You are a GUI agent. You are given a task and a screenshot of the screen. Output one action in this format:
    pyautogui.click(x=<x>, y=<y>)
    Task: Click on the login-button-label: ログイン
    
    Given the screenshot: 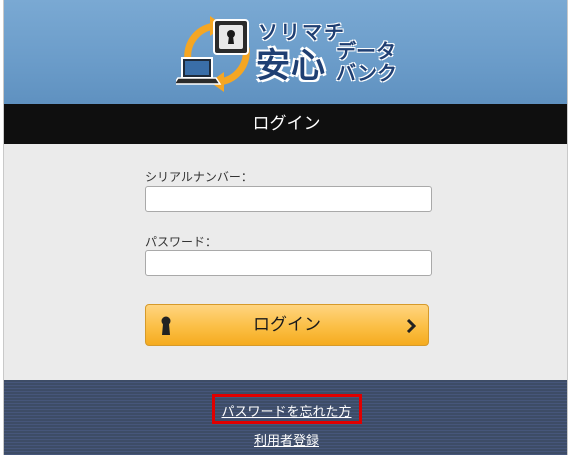 What is the action you would take?
    pyautogui.click(x=287, y=325)
    